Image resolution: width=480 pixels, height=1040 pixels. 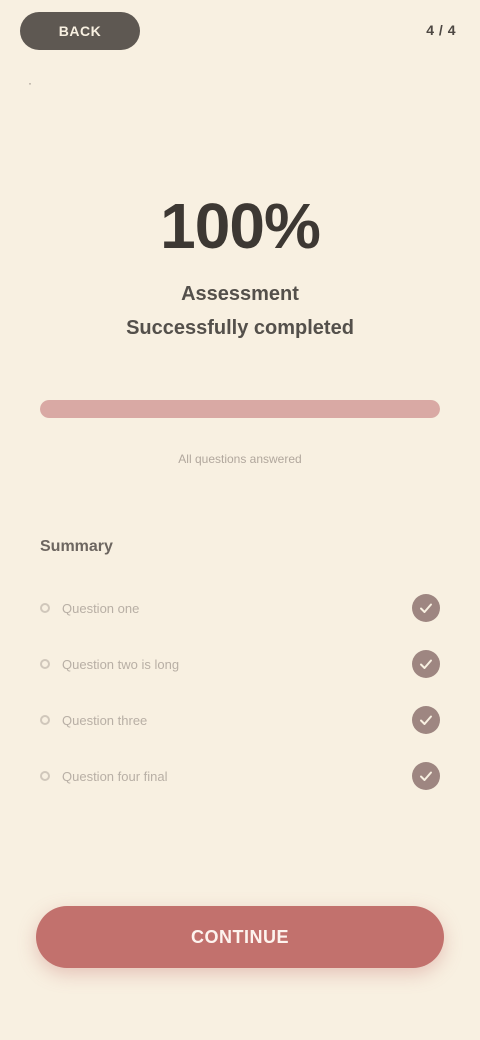 I want to click on progress-caption: All questions answered, so click(x=240, y=459).